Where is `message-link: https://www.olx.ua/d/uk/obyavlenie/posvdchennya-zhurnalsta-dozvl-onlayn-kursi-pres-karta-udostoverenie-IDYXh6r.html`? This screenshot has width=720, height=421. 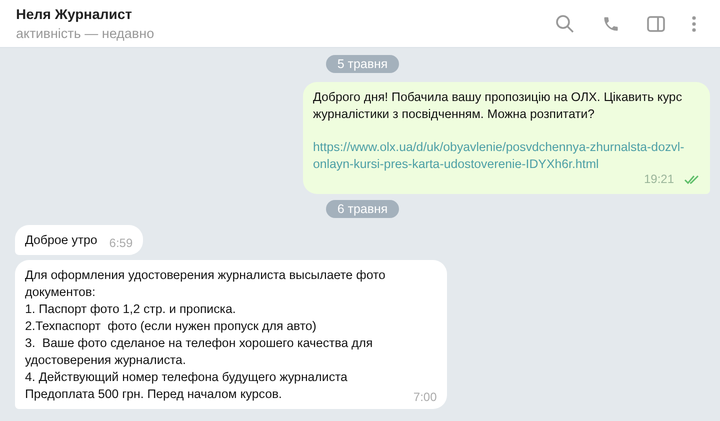
message-link: https://www.olx.ua/d/uk/obyavlenie/posvdchennya-zhurnalsta-dozvl-onlayn-kursi-pres-karta-udostoverenie-IDYXh6r.html is located at coordinates (506, 156).